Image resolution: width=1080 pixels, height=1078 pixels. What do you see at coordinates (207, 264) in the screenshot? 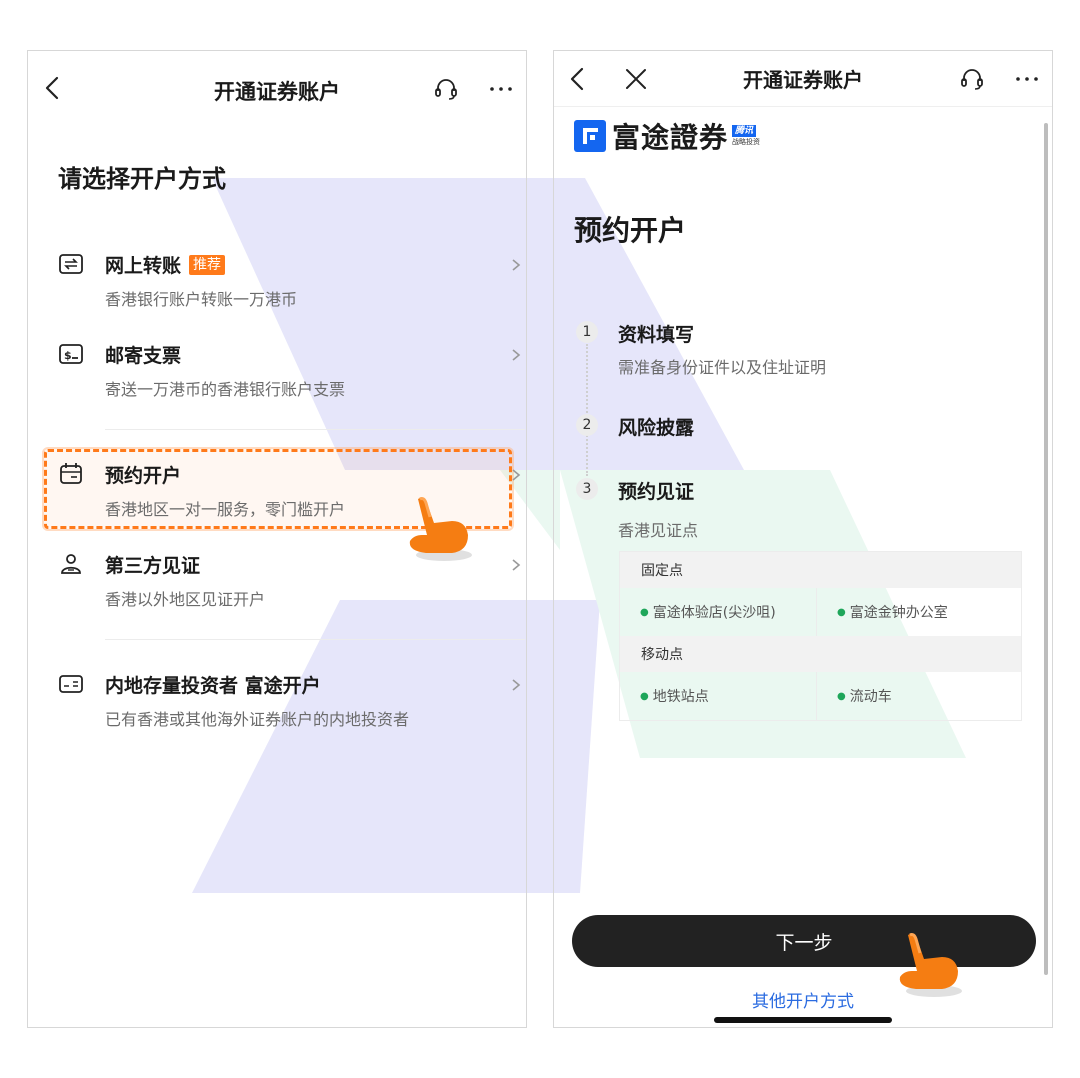
I see `recommend-badge: 推荐` at bounding box center [207, 264].